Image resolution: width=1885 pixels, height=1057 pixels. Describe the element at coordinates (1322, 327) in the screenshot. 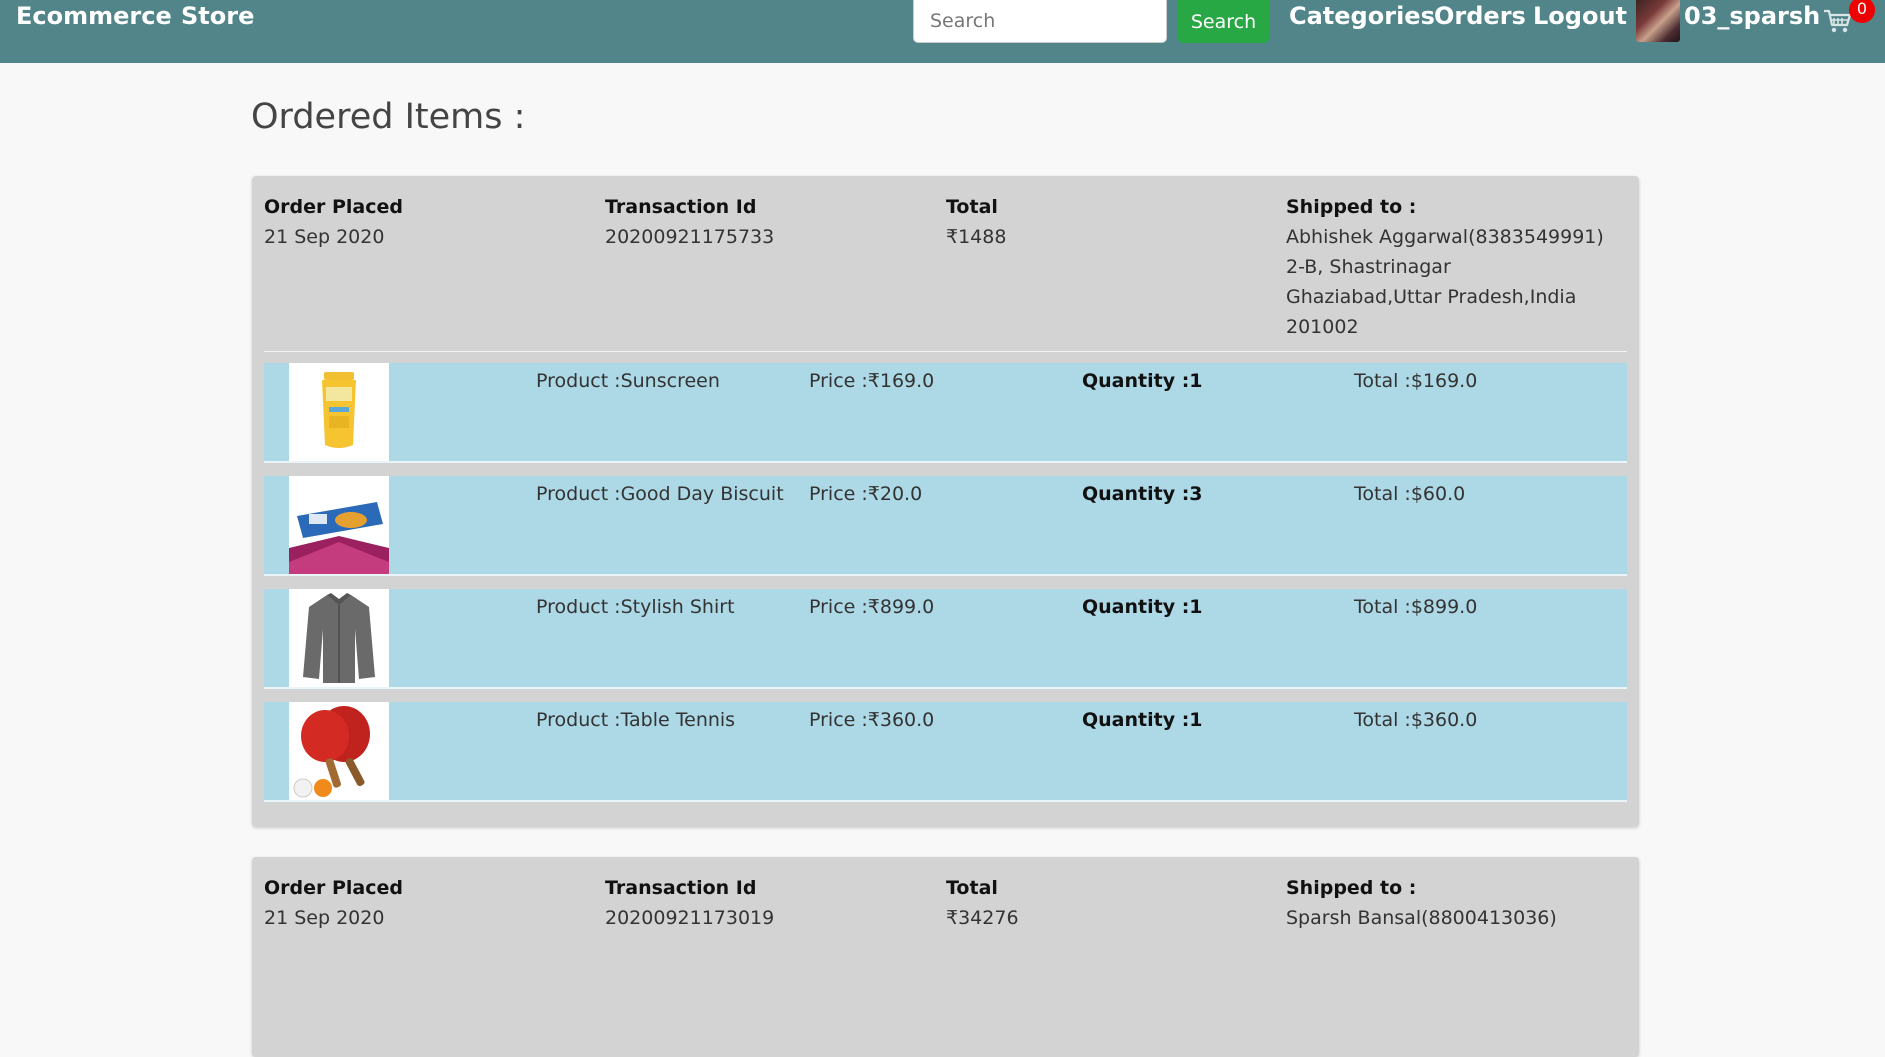

I see `address-line: 201002` at that location.